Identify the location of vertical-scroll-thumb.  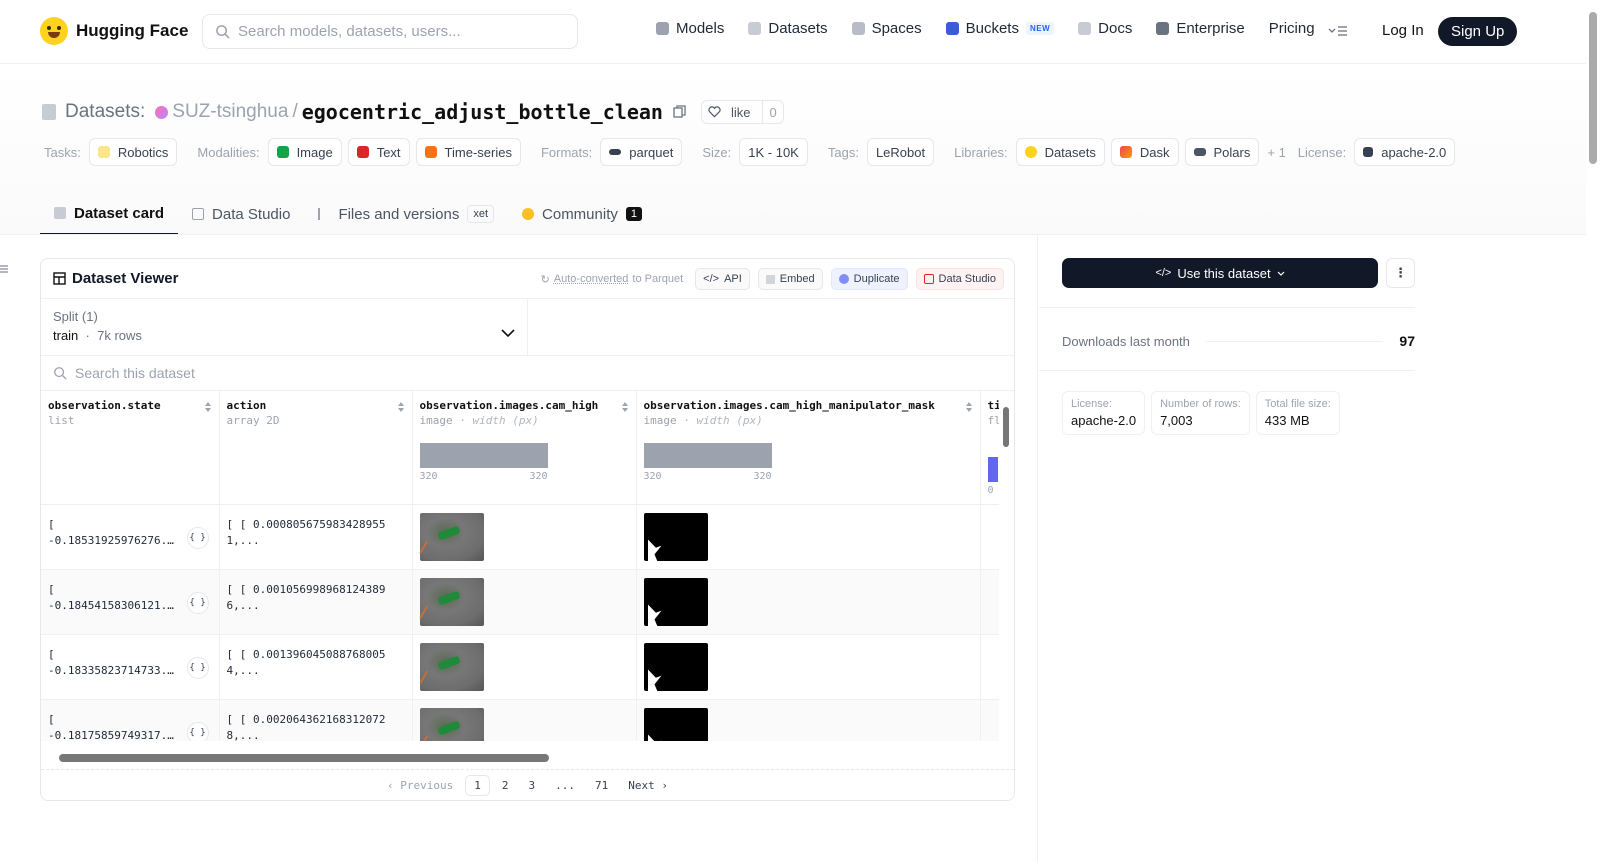
(1006, 427).